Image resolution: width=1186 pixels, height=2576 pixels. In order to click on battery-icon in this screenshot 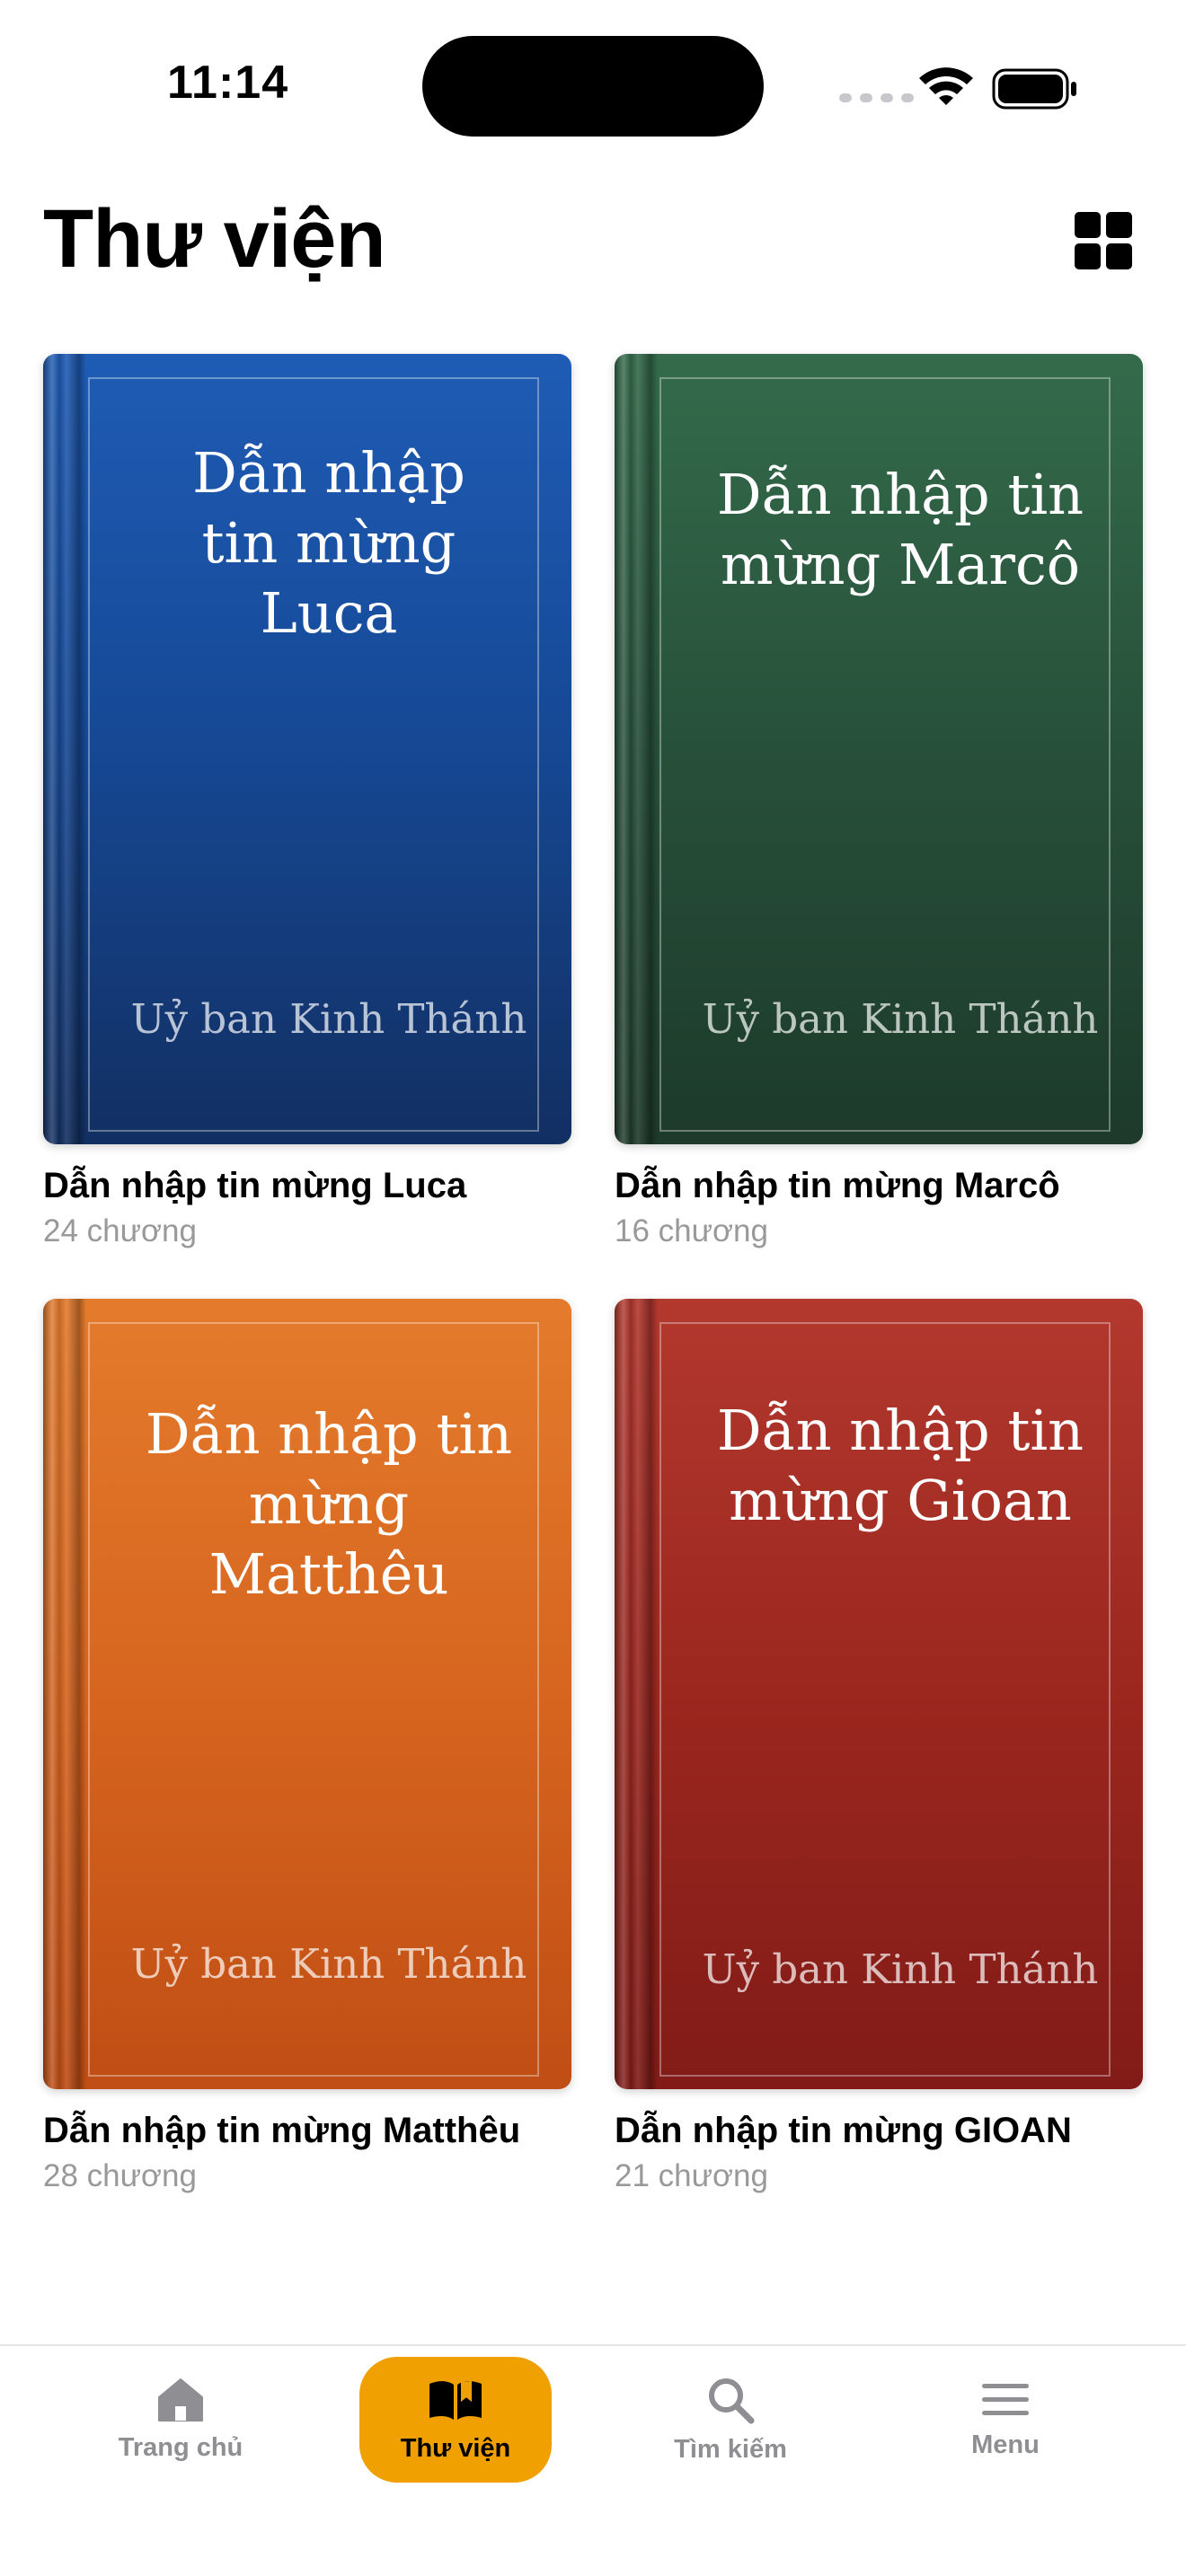, I will do `click(1034, 89)`.